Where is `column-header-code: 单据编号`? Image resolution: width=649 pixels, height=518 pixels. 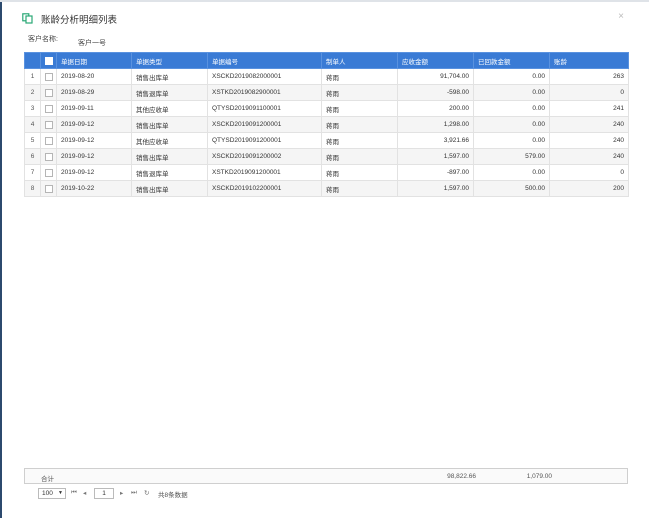
column-header-code: 单据编号 is located at coordinates (264, 60).